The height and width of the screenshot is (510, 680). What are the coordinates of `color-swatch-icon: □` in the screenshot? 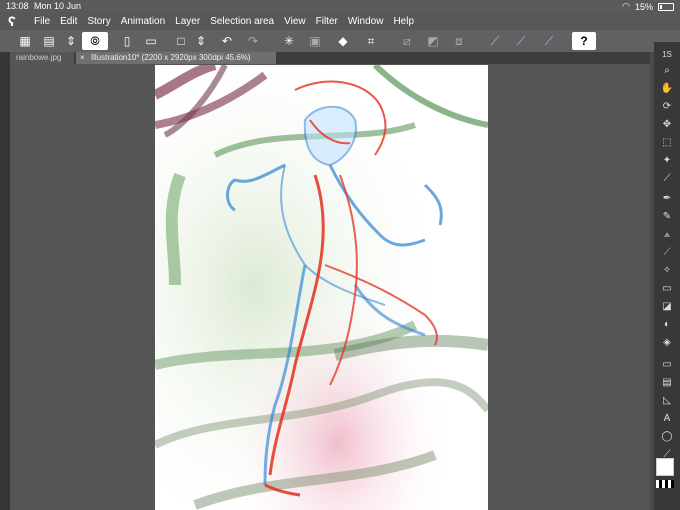 It's located at (181, 41).